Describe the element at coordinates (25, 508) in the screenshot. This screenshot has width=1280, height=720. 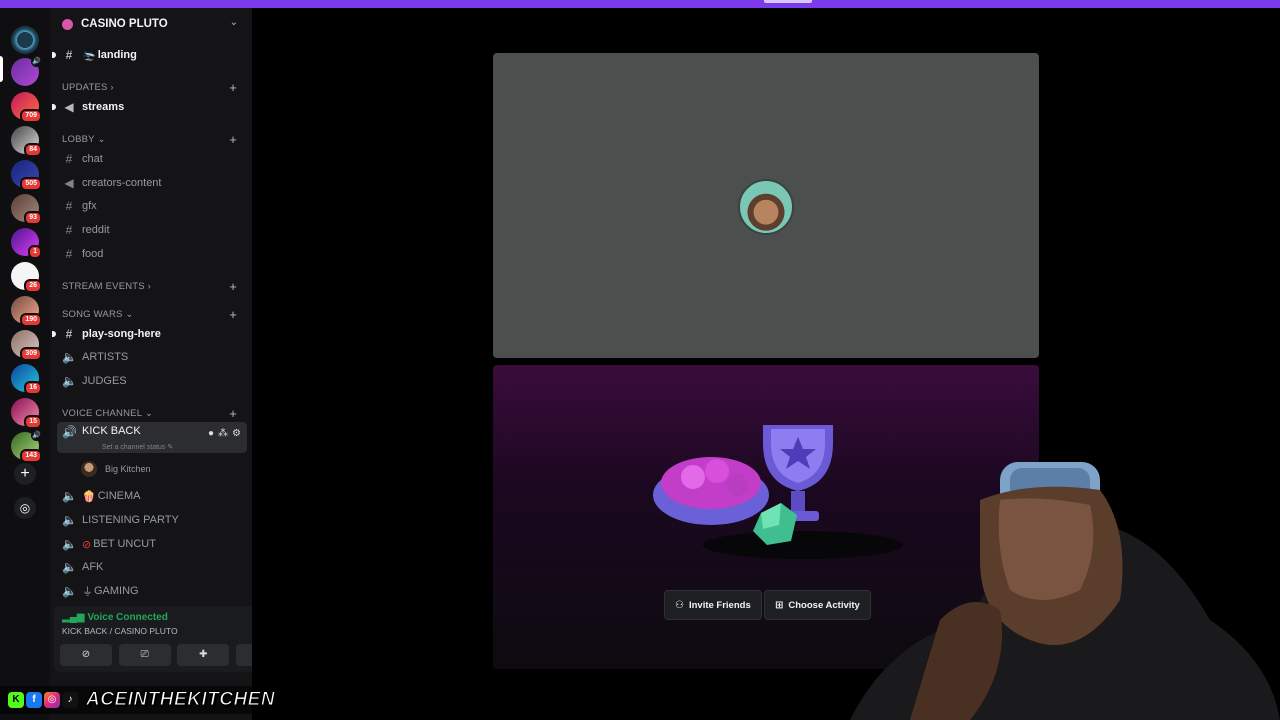
I see `discover-icon: ◎` at that location.